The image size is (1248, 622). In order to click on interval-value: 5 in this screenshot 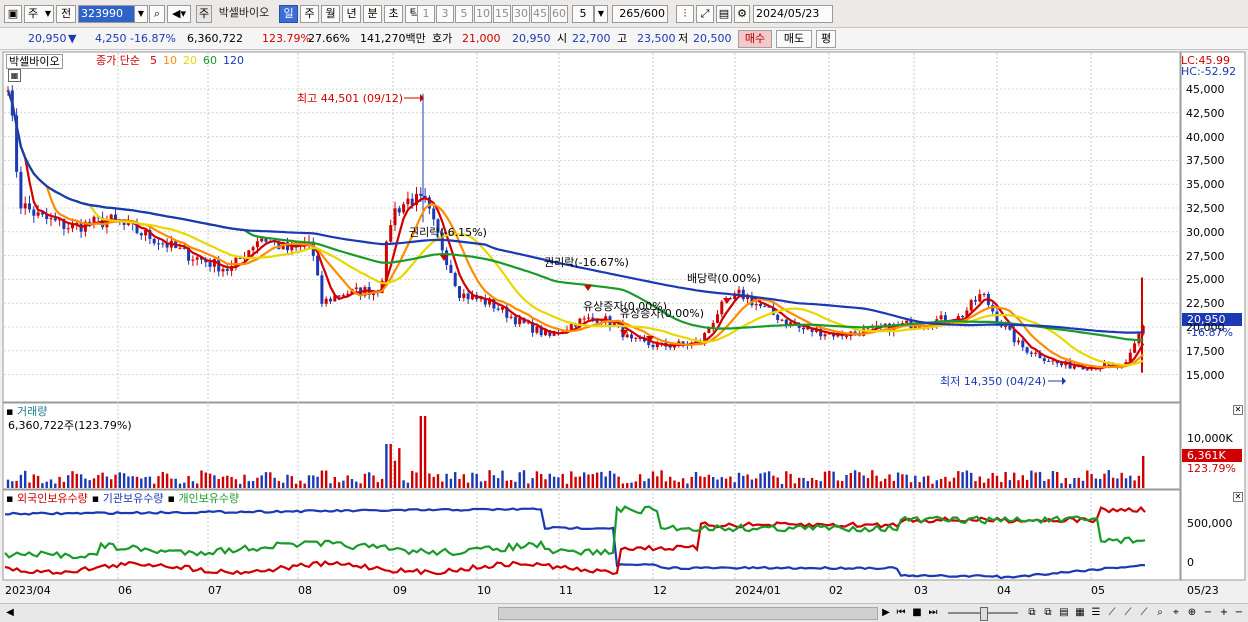, I will do `click(583, 14)`.